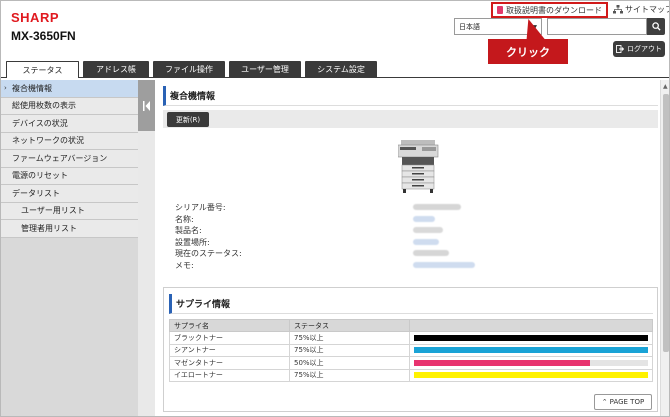 The image size is (670, 417). Describe the element at coordinates (597, 26) in the screenshot. I see `search-input` at that location.